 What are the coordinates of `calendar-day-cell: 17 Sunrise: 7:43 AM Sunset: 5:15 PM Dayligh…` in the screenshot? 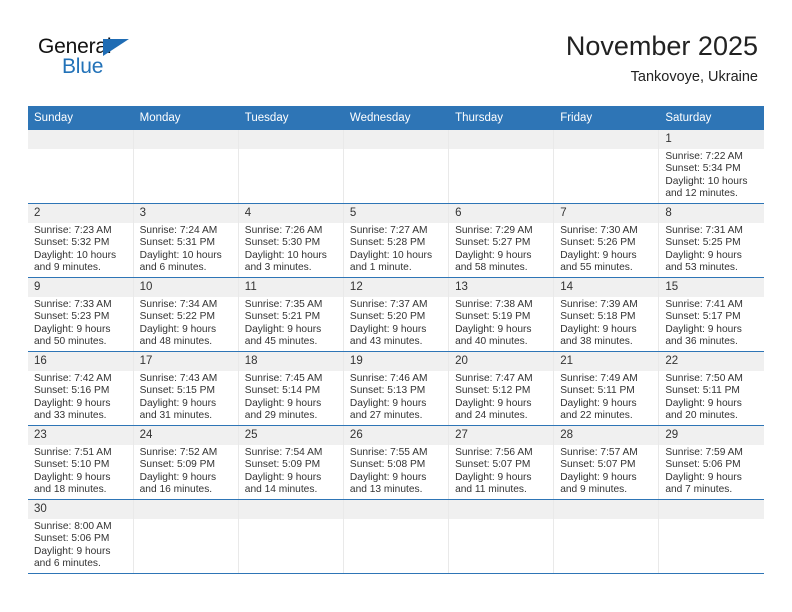 It's located at (186, 388).